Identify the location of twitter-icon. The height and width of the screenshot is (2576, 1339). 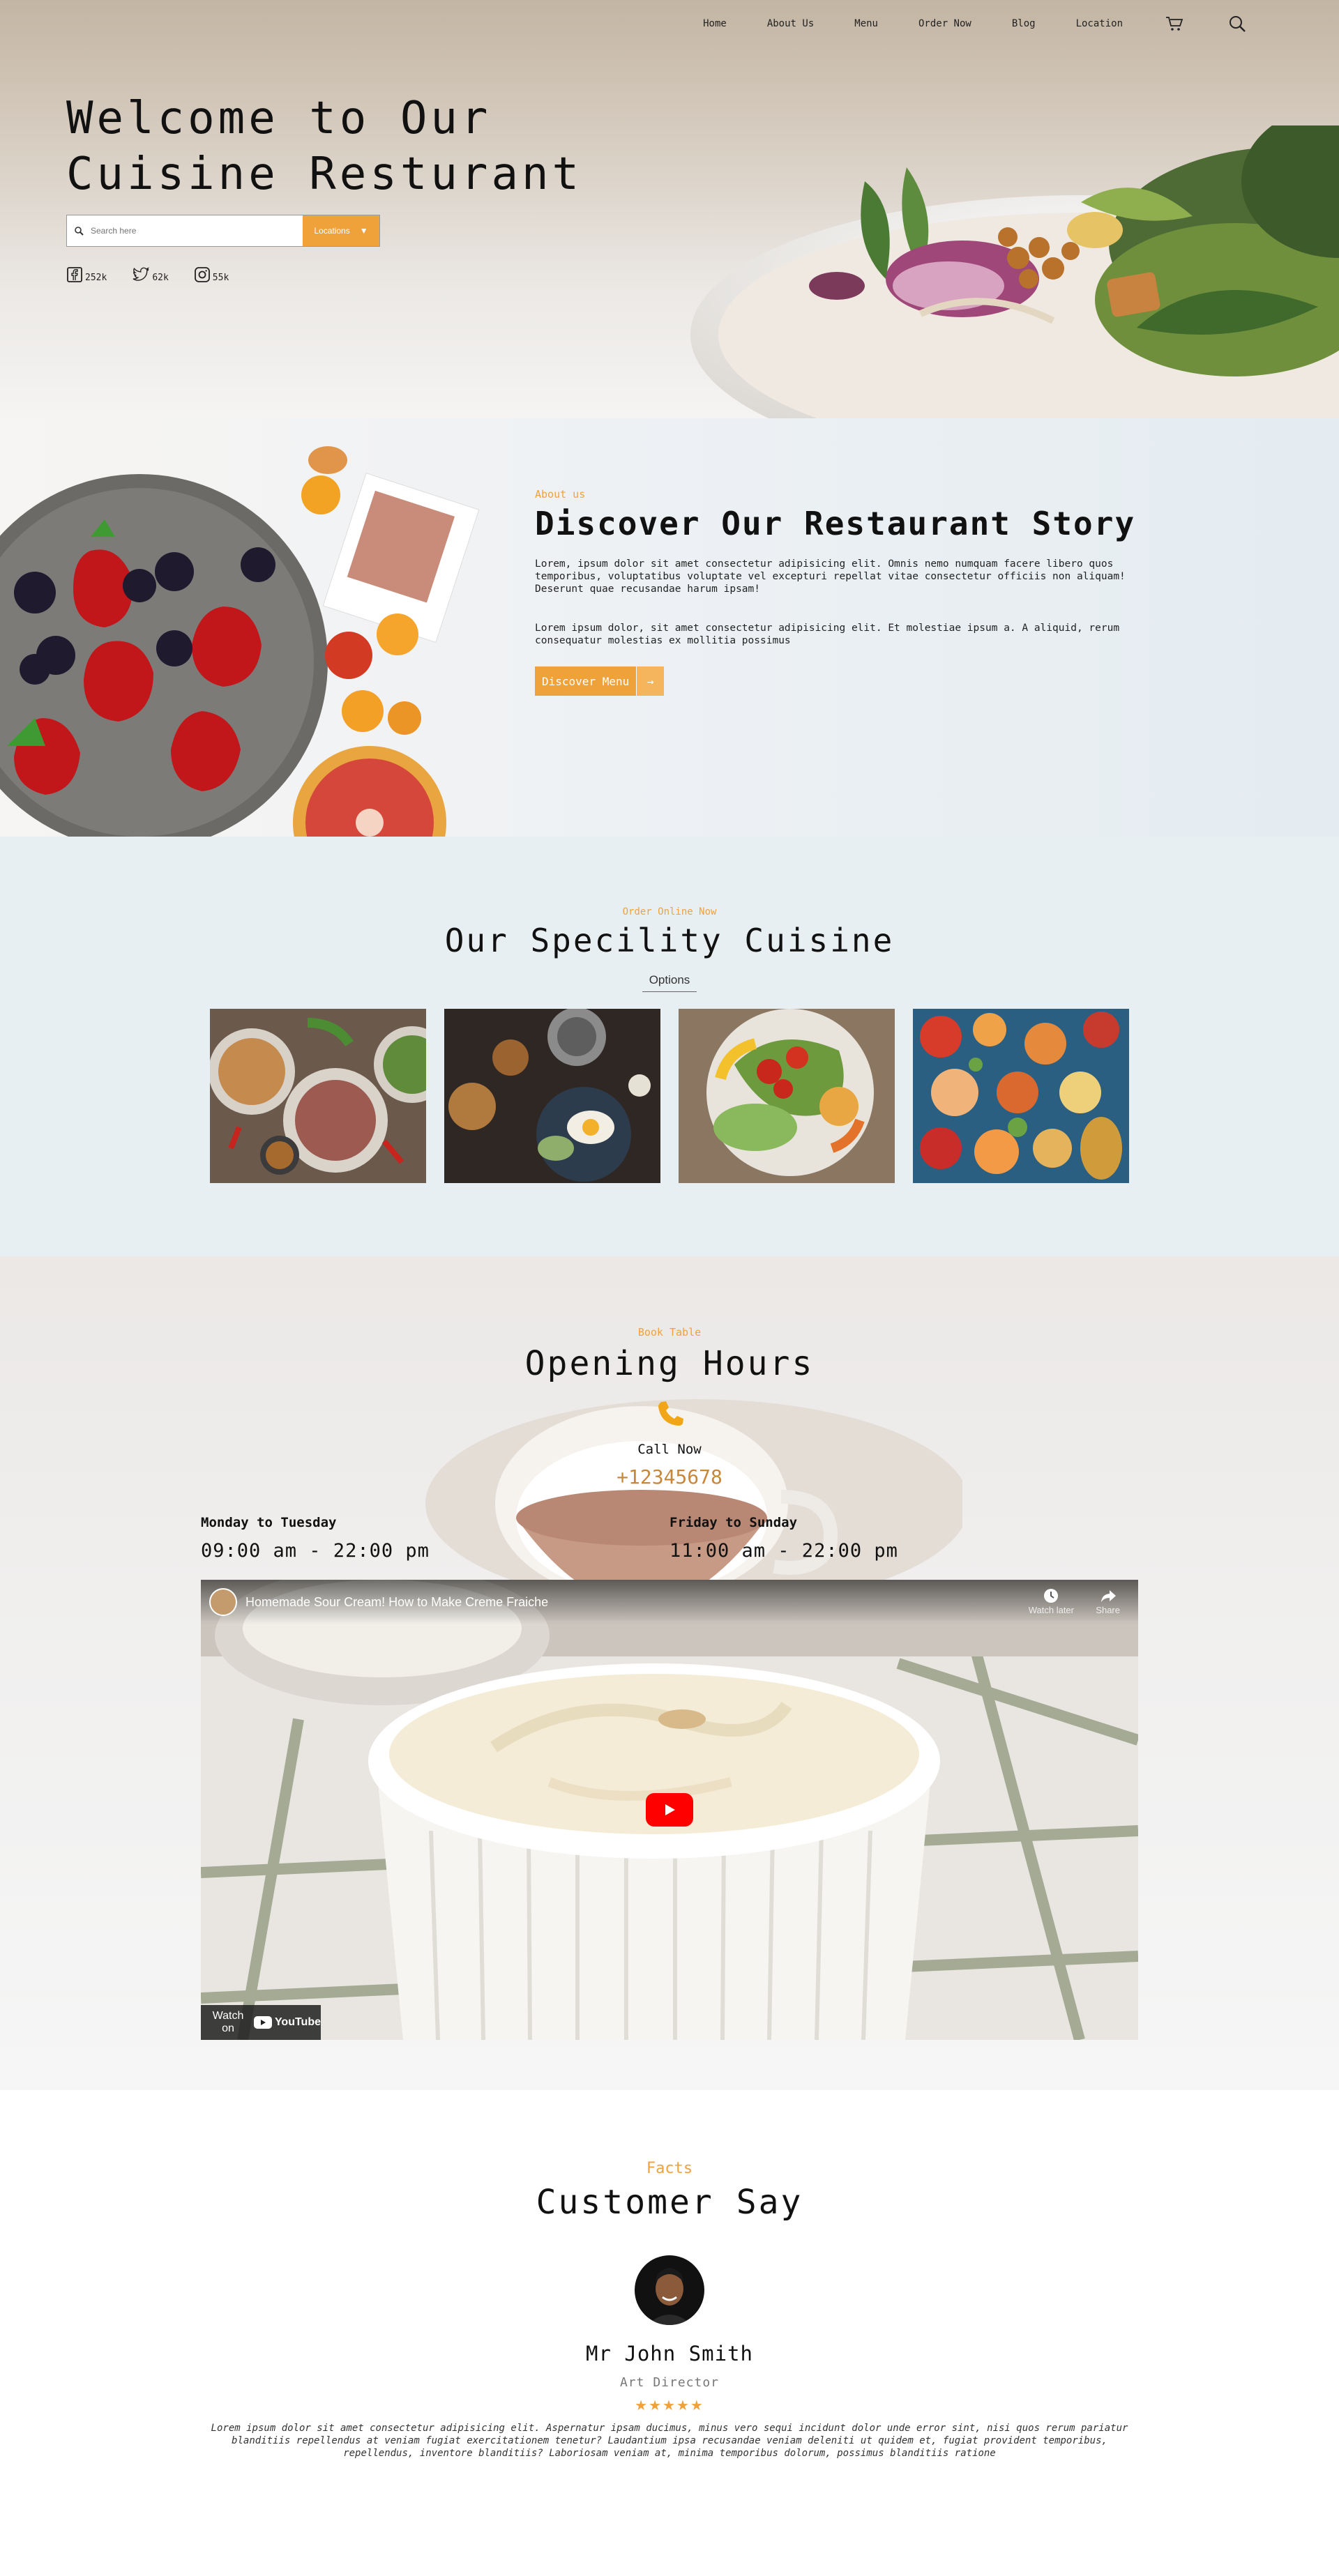
(141, 274).